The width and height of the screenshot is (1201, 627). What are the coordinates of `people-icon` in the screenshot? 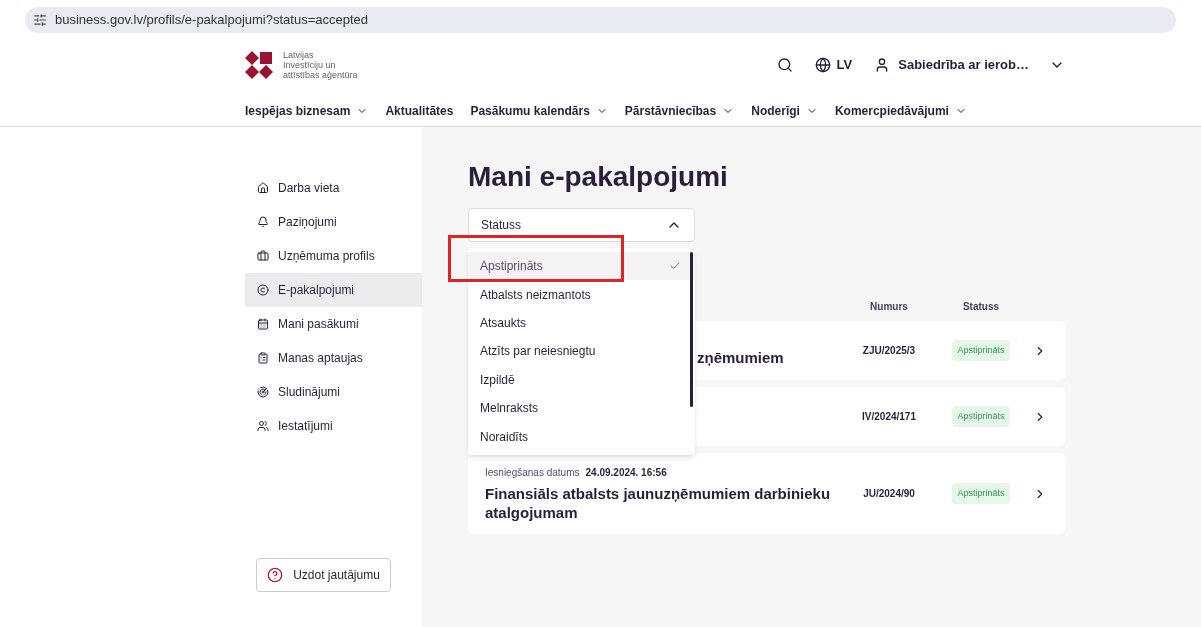 It's located at (263, 426).